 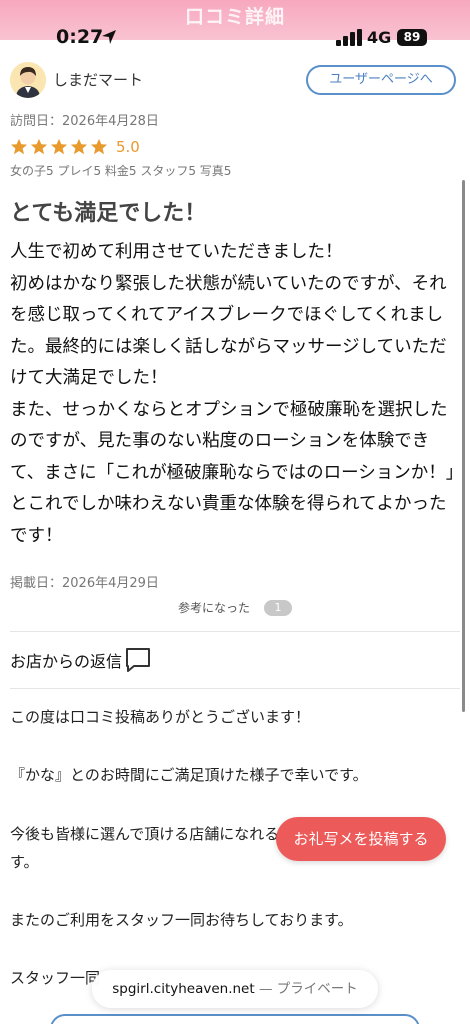 I want to click on review-title: とても満足でした！, so click(x=108, y=213).